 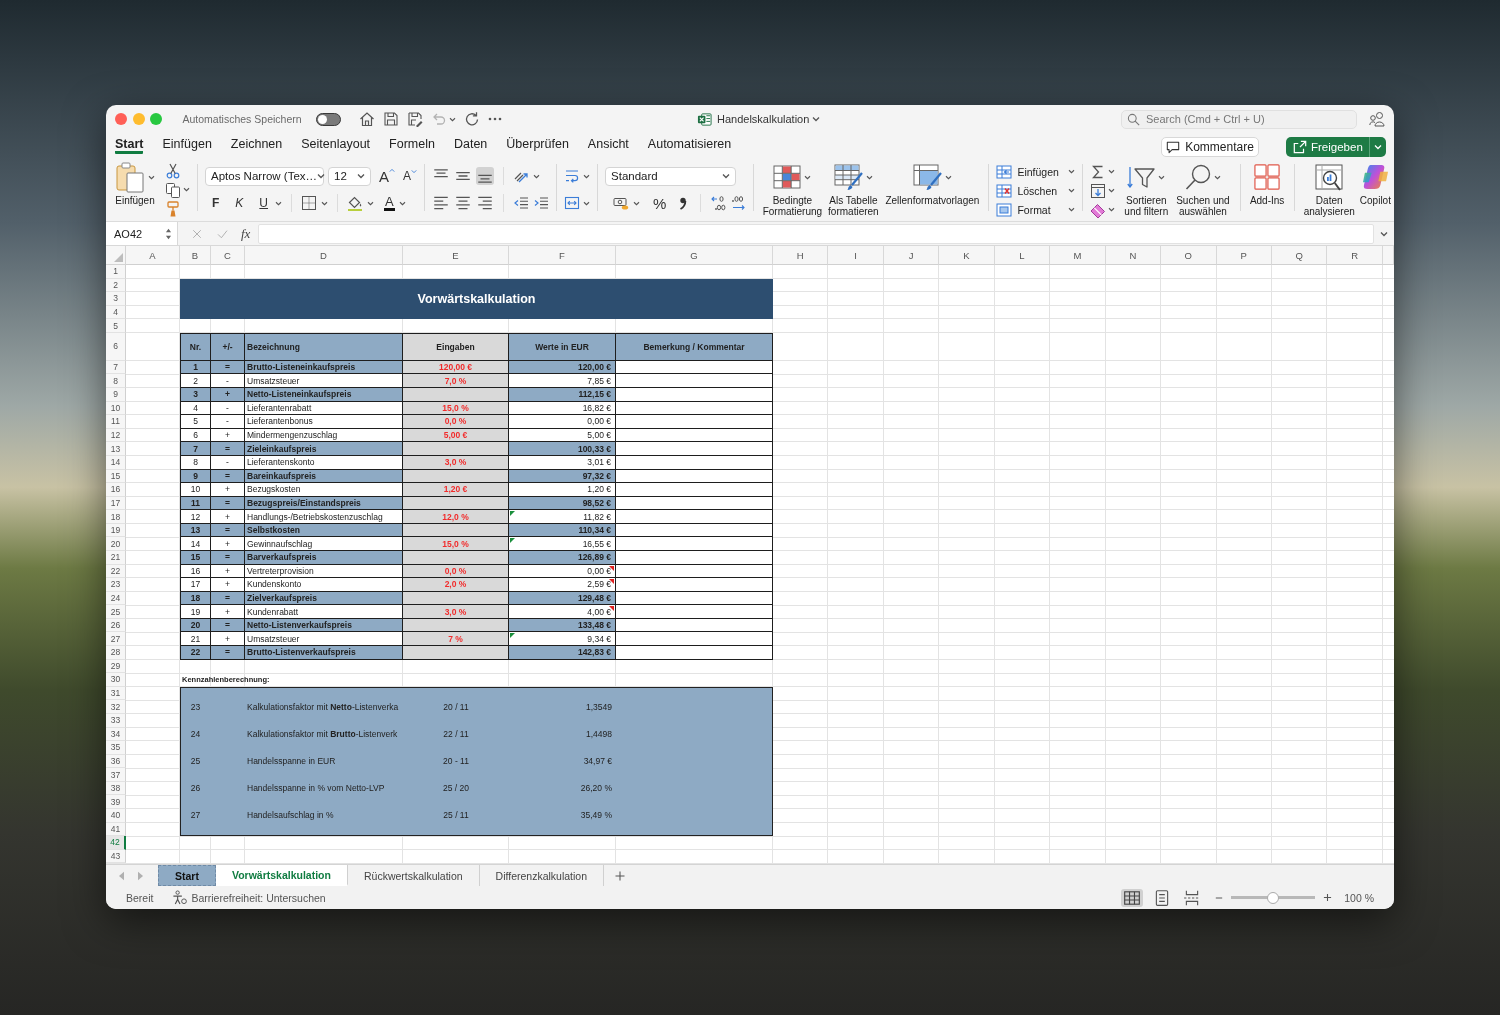 I want to click on column-header: K, so click(x=967, y=255).